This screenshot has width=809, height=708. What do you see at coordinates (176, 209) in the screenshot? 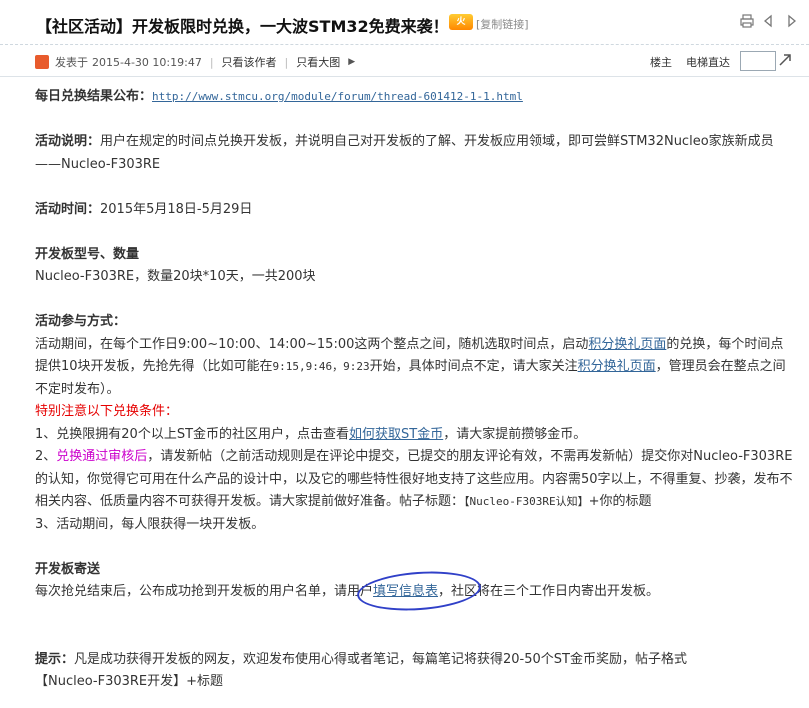
I see `time-text: 2015年5月18日-5月29日` at bounding box center [176, 209].